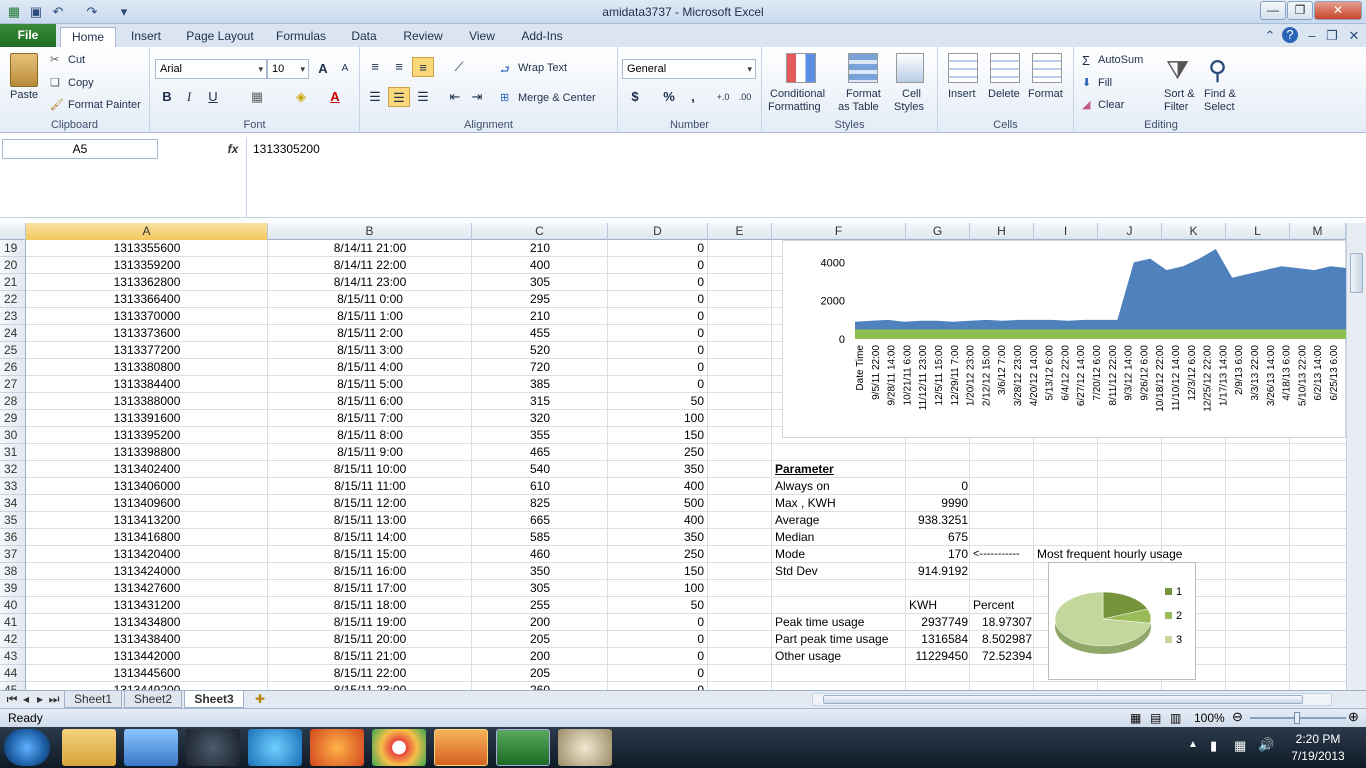  Describe the element at coordinates (1004, 94) in the screenshot. I see `delete-cells-button: Delete` at that location.